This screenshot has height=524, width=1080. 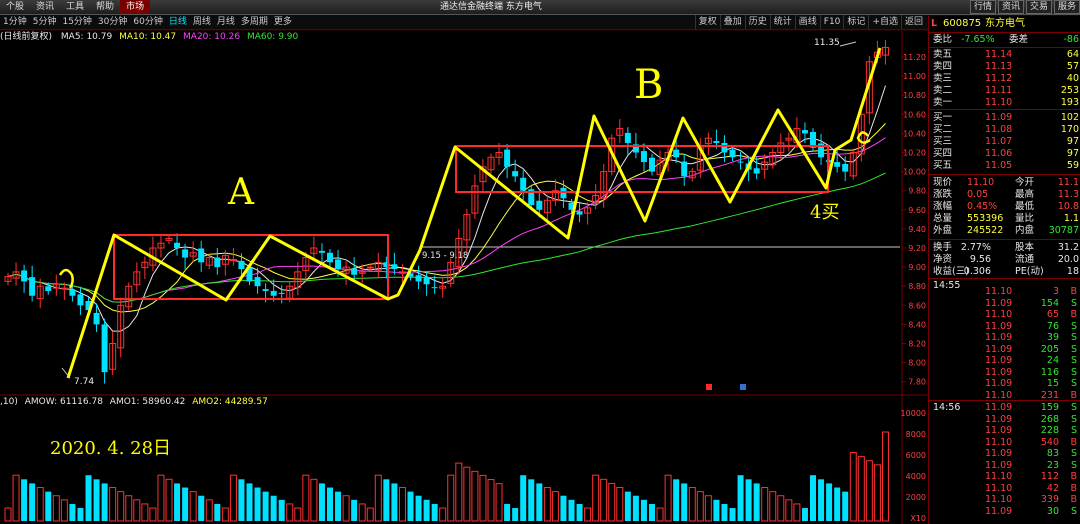 What do you see at coordinates (975, 247) in the screenshot?
I see `fundamental-value: 2.77%` at bounding box center [975, 247].